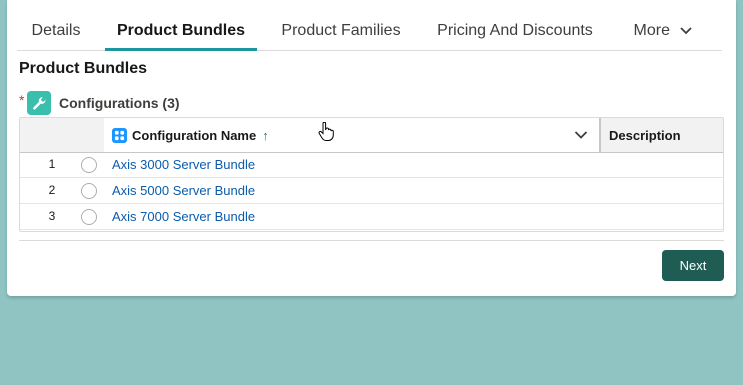 The width and height of the screenshot is (743, 385). I want to click on column-label-configuration-name: Configuration Name, so click(194, 135).